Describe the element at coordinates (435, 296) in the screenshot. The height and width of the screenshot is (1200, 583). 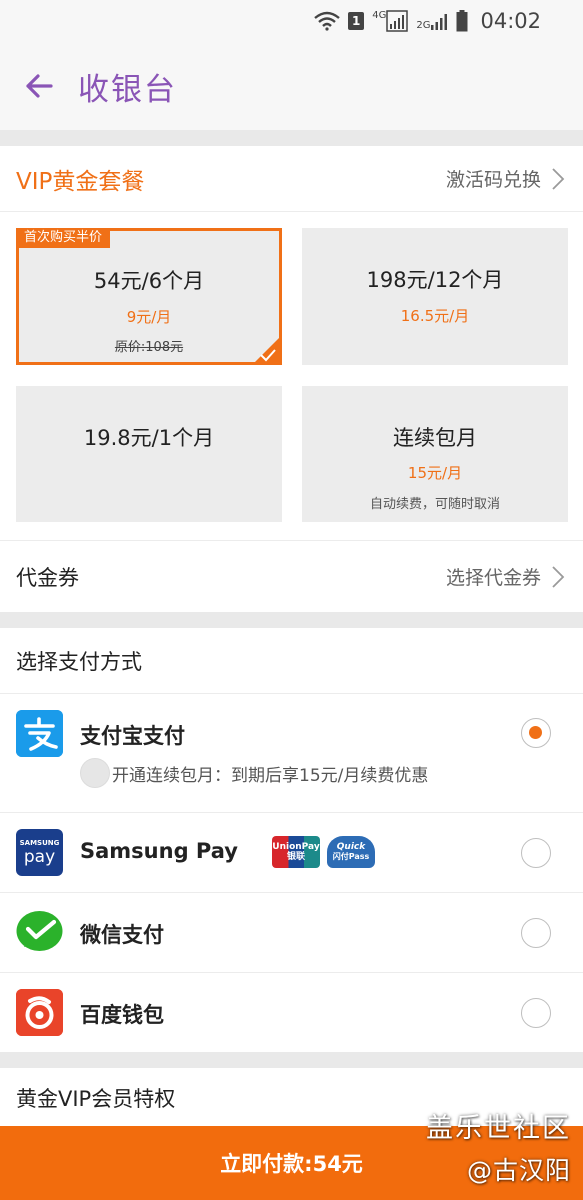
I see `plan-card-12-months: 198元/12个月 16.5元/月` at that location.